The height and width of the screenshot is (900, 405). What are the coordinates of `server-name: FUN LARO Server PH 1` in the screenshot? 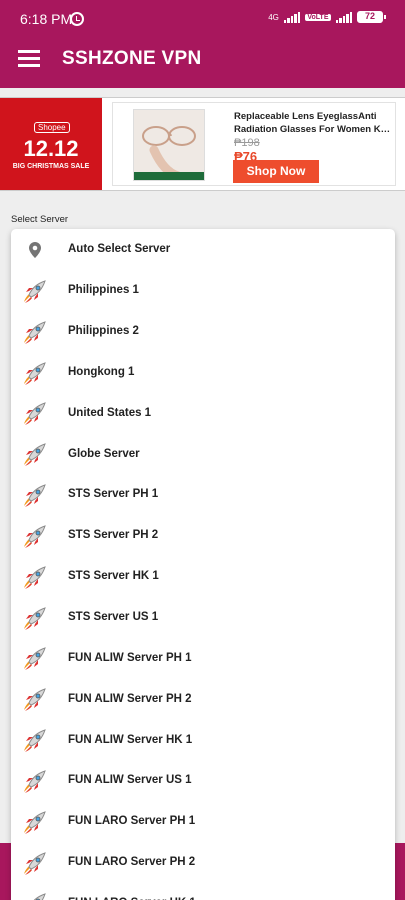 It's located at (132, 821).